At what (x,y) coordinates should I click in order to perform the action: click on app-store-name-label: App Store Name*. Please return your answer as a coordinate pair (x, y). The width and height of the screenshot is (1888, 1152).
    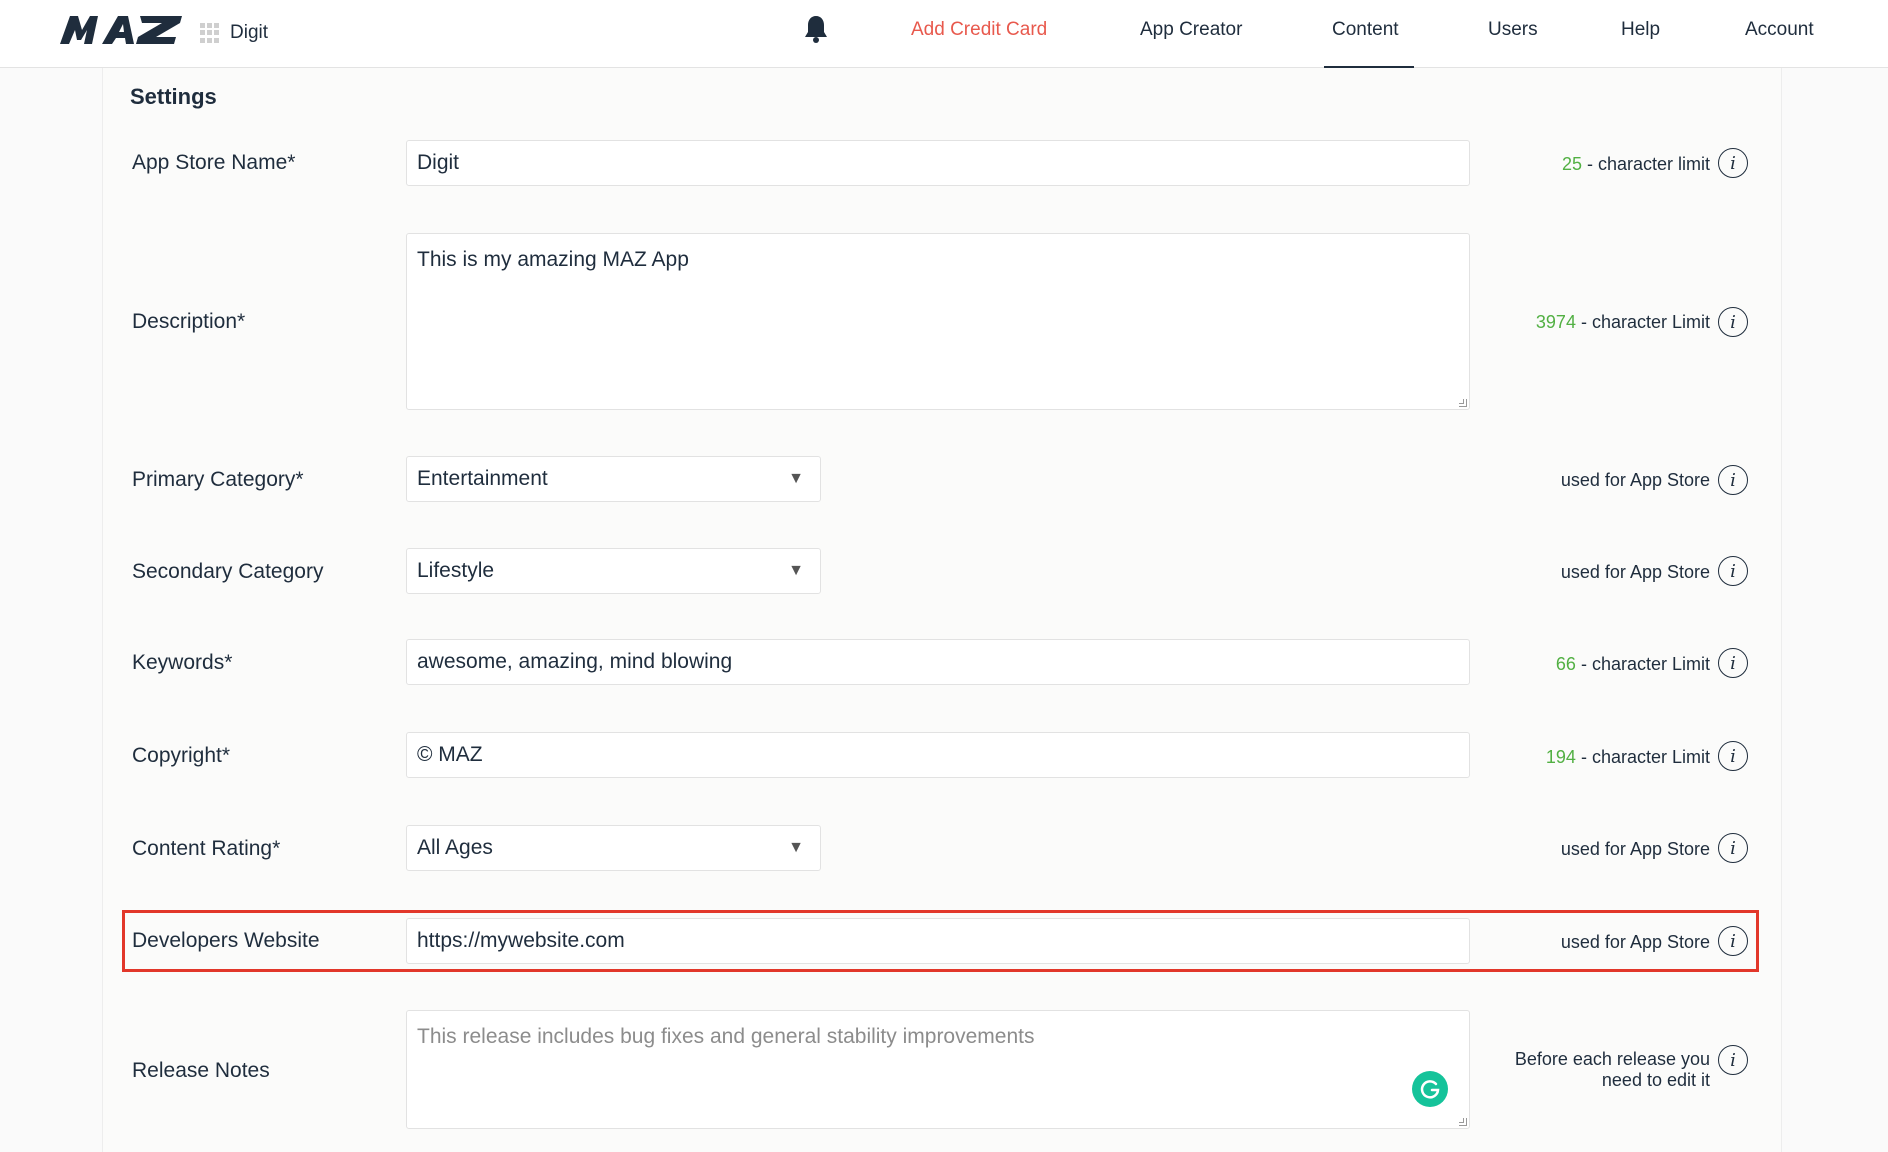
    Looking at the image, I should click on (214, 162).